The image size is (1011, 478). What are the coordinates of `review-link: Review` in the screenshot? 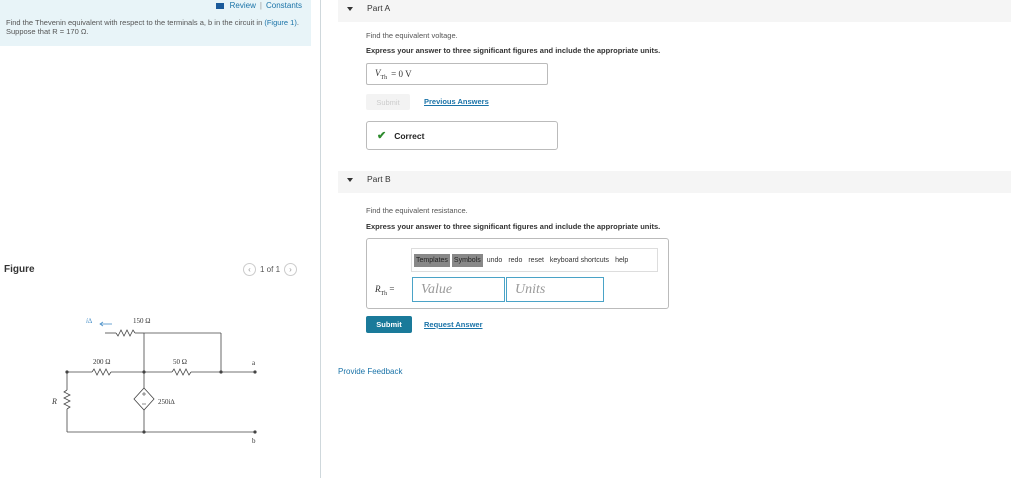 It's located at (243, 5).